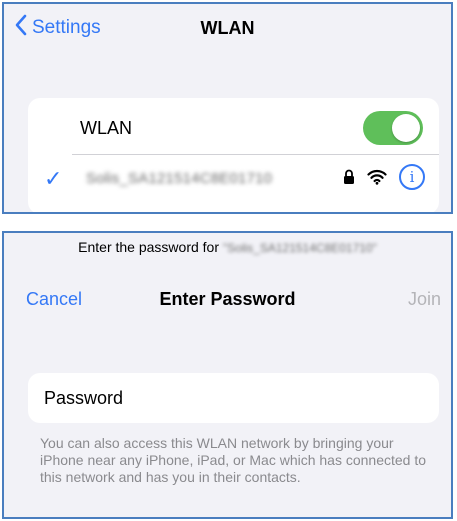 This screenshot has height=521, width=457. I want to click on password-field, so click(233, 398).